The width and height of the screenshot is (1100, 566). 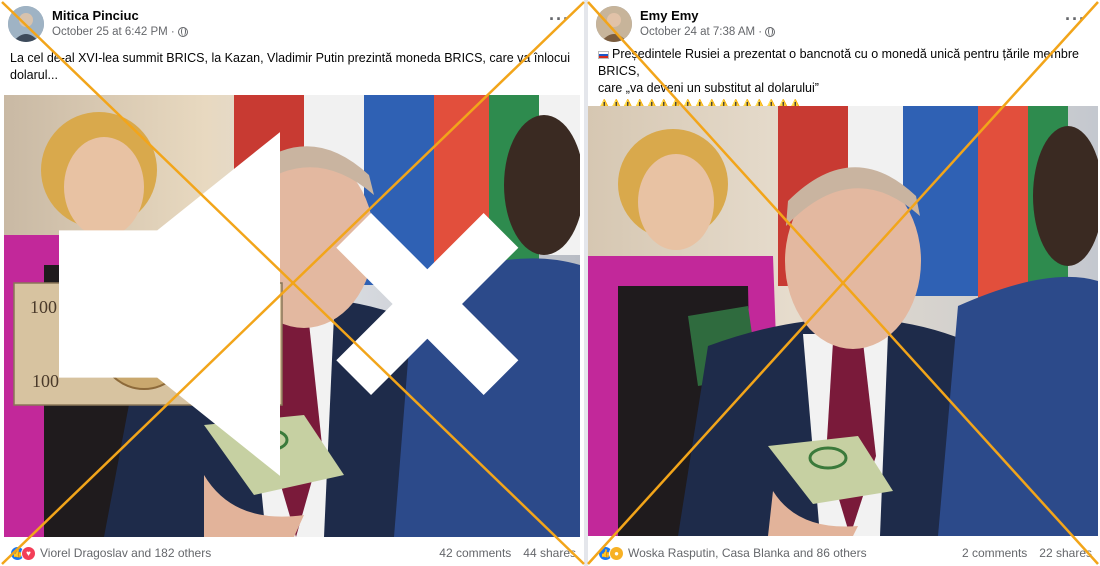 I want to click on comments-count: 2 comments, so click(x=994, y=553).